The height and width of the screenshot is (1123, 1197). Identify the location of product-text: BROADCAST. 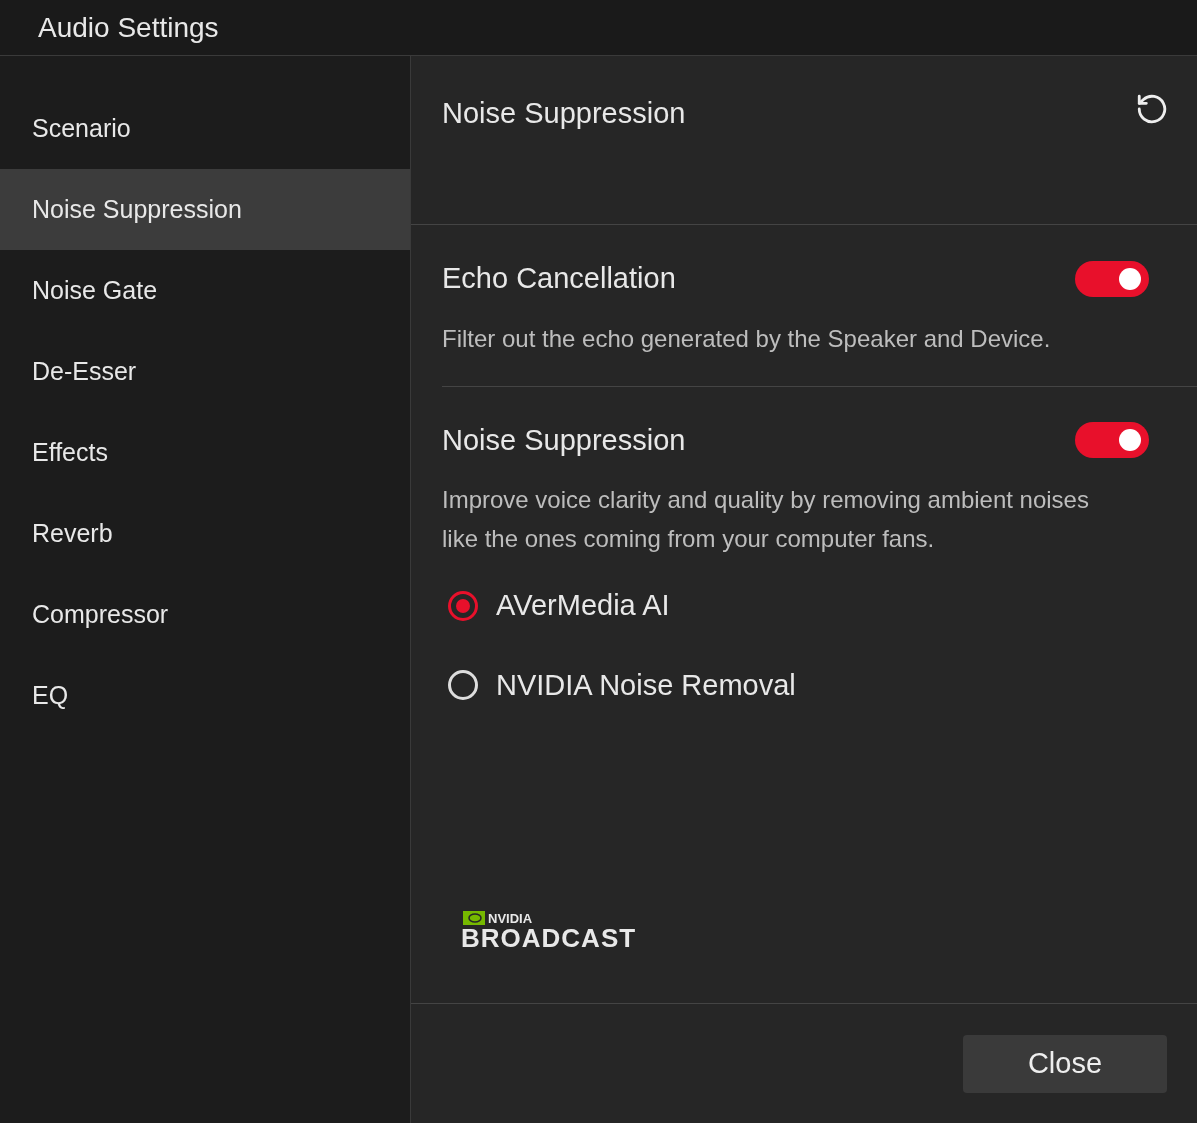
(549, 938).